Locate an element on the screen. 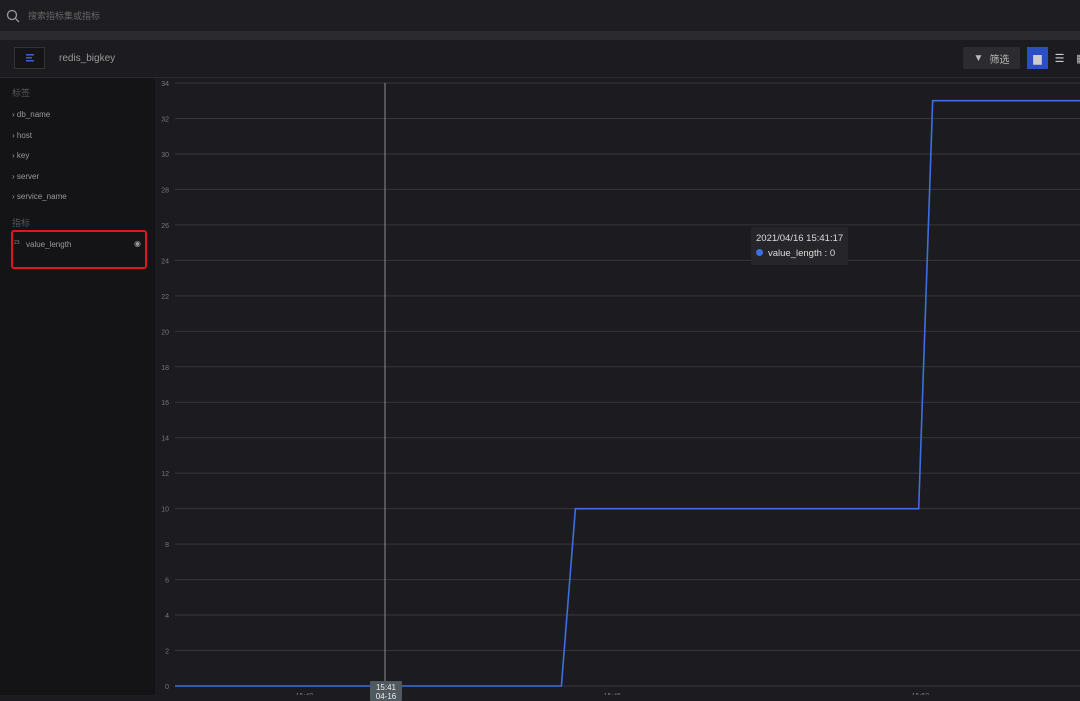 This screenshot has width=1080, height=701. y-tick-label: 2 is located at coordinates (167, 652).